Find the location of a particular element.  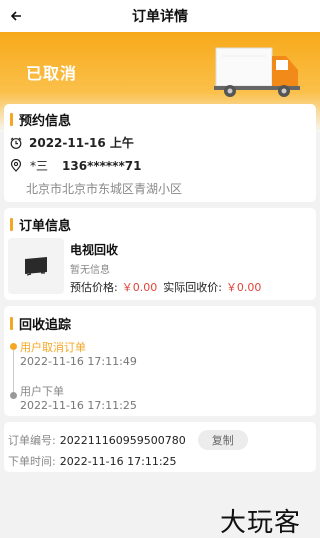

timeline-event-label: 用户取消订单 is located at coordinates (53, 347).